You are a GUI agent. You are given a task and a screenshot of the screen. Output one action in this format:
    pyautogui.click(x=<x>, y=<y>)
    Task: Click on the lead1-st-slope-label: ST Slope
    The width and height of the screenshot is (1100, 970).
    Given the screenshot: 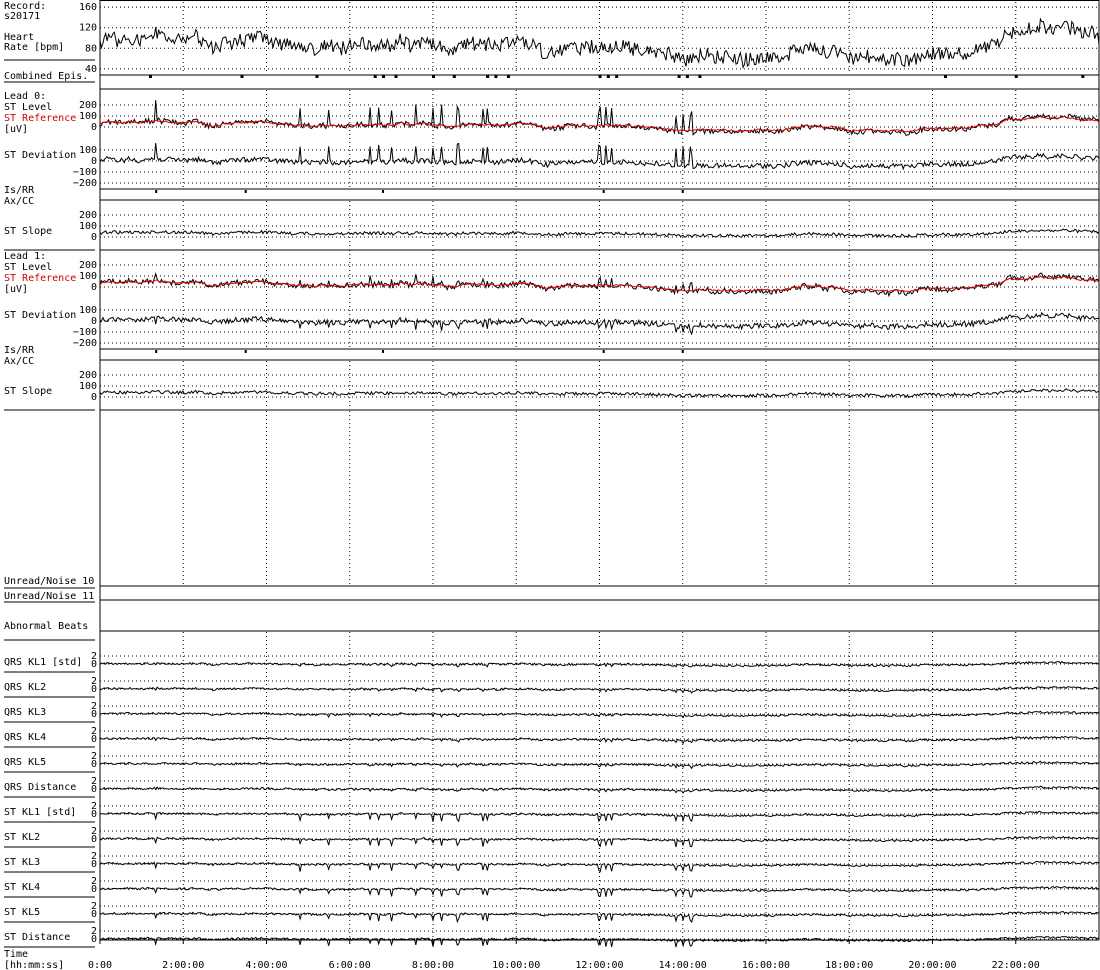 What is the action you would take?
    pyautogui.click(x=28, y=391)
    